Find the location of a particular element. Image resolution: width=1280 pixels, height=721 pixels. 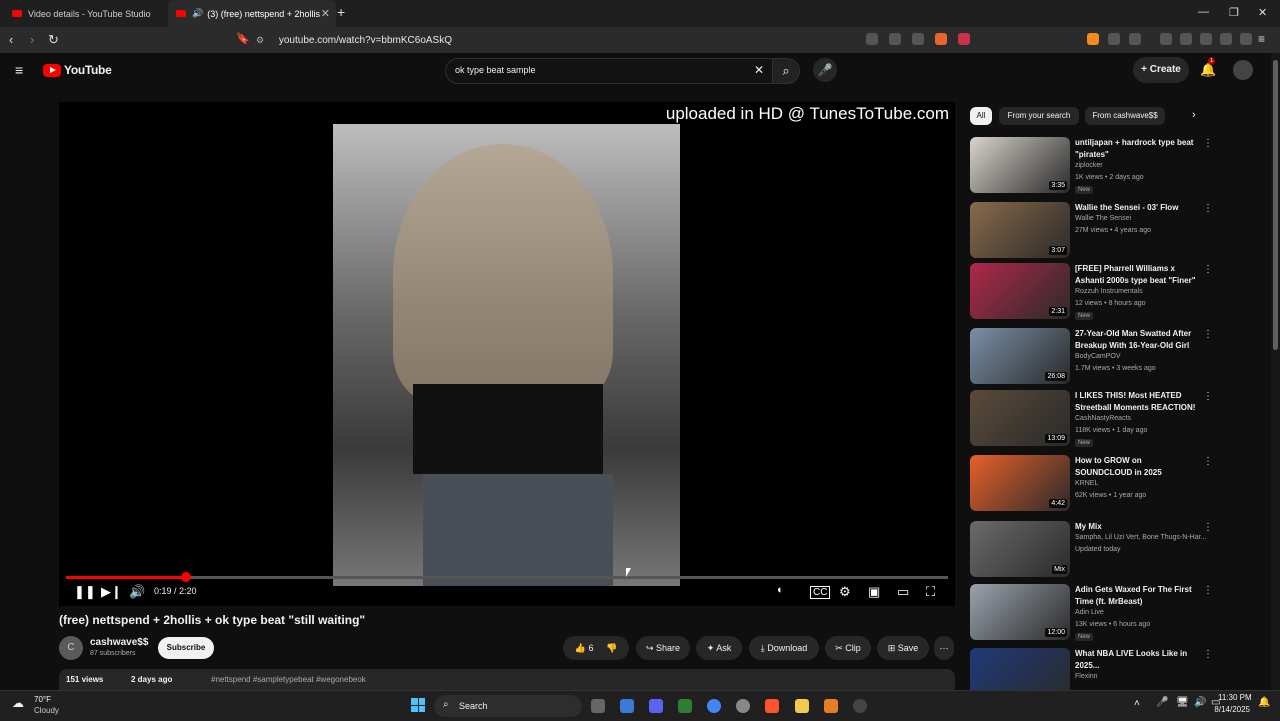

tray-chevron-icon: ˄ is located at coordinates (1137, 703).